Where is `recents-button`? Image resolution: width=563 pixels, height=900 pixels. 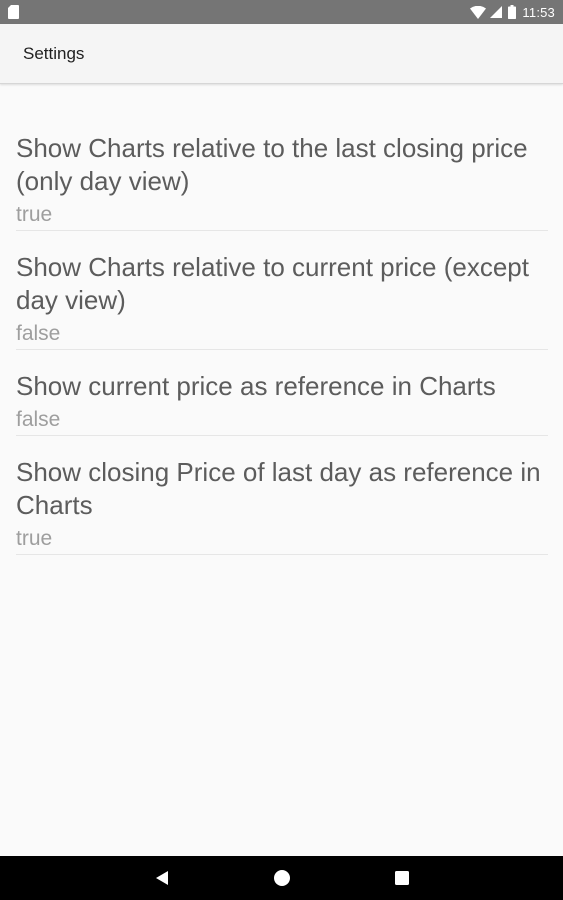
recents-button is located at coordinates (402, 878).